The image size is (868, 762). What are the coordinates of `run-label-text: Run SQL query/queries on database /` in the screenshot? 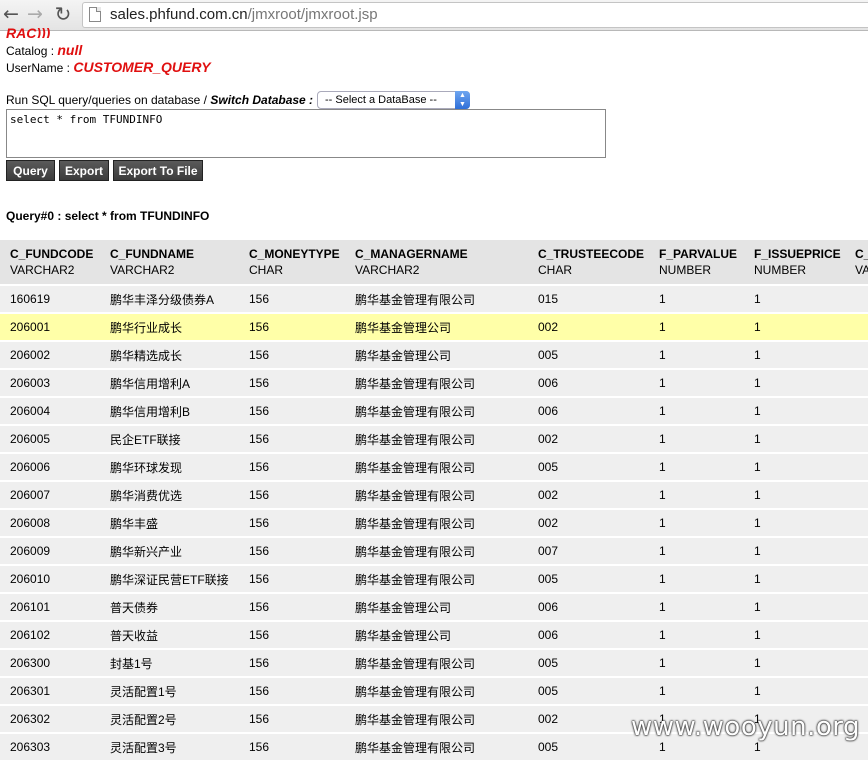 It's located at (108, 100).